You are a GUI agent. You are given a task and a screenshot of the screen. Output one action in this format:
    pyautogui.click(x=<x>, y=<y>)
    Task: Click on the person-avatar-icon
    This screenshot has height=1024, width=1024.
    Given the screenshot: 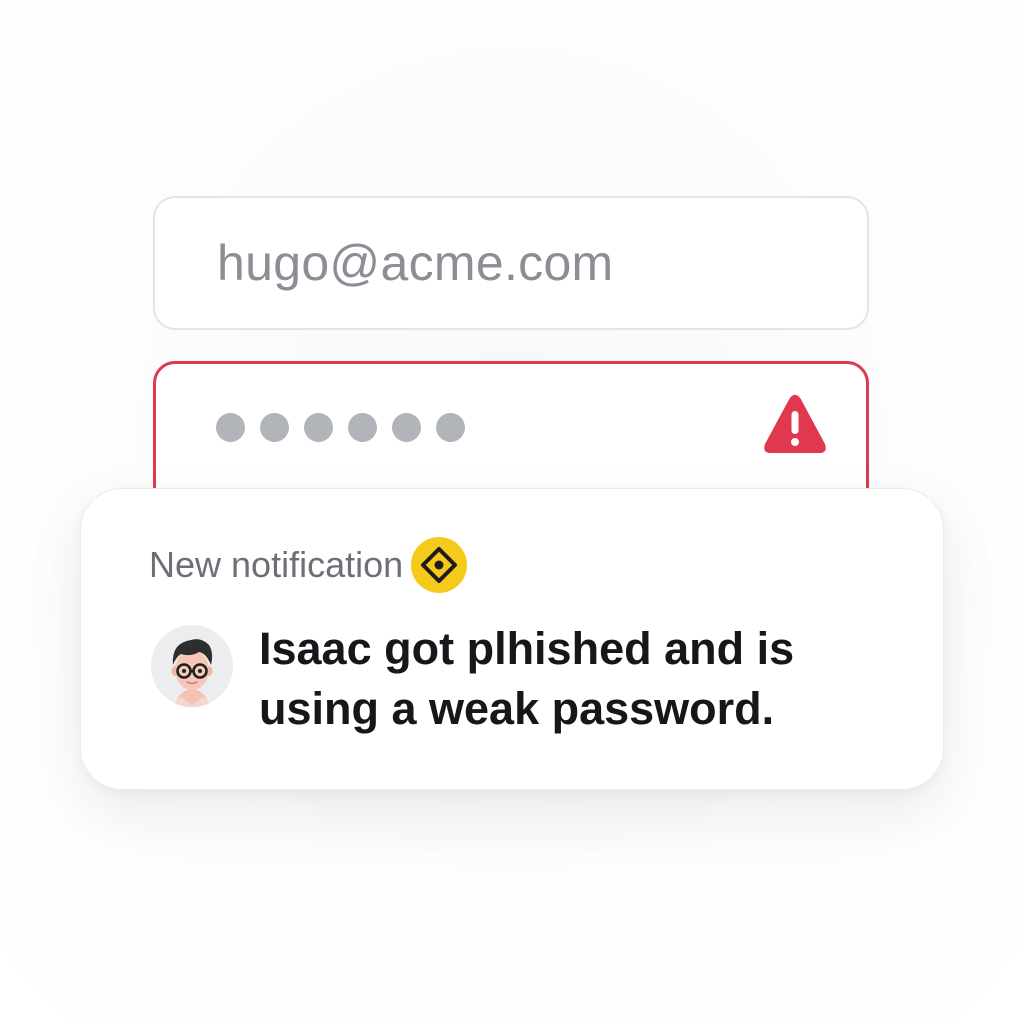 What is the action you would take?
    pyautogui.click(x=192, y=666)
    